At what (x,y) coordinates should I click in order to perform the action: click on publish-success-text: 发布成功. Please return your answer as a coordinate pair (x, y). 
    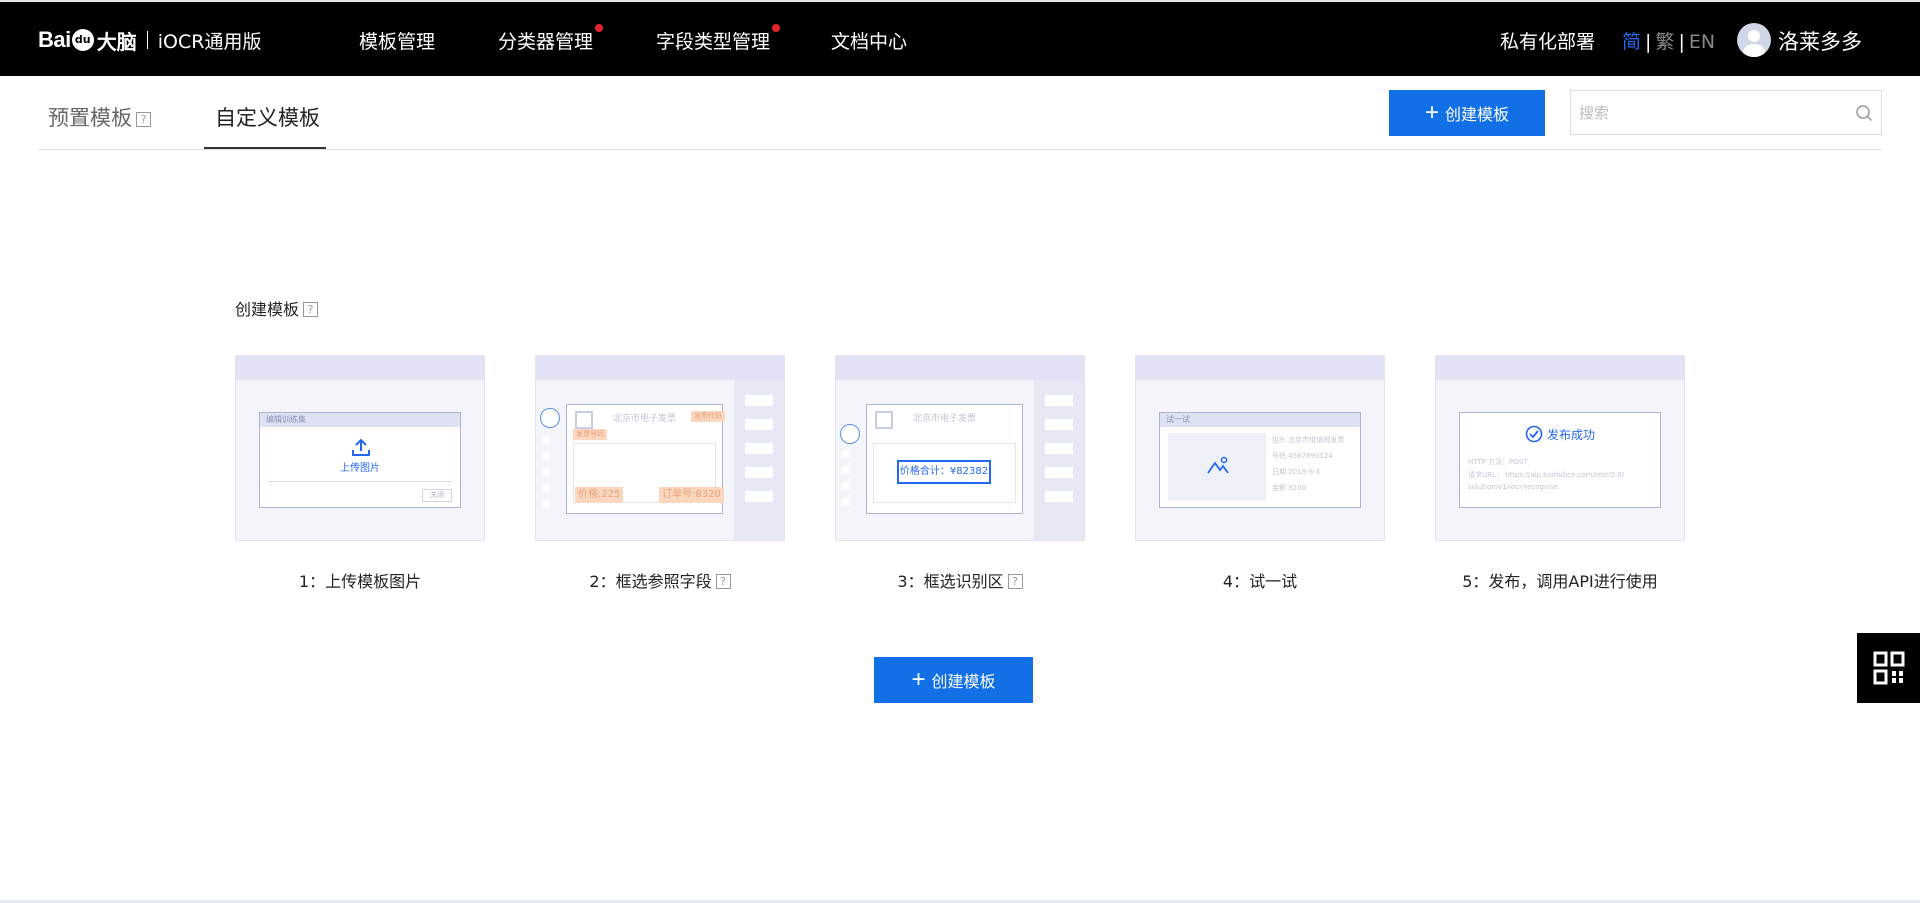
    Looking at the image, I should click on (1570, 435).